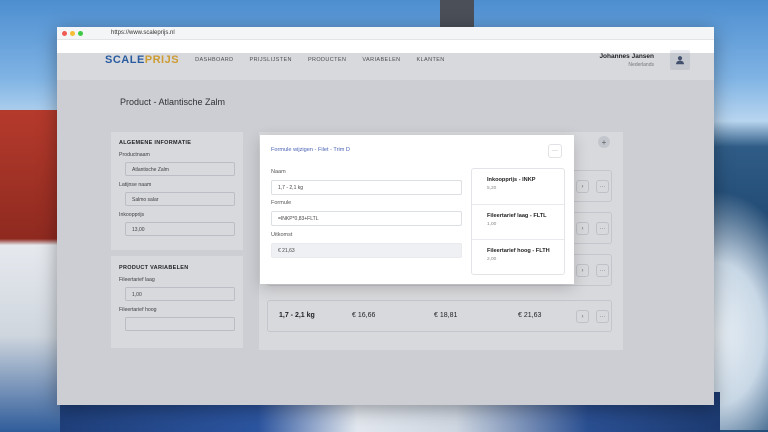  What do you see at coordinates (366, 218) in the screenshot?
I see `formule-input: =INKP*0,83+FLTL` at bounding box center [366, 218].